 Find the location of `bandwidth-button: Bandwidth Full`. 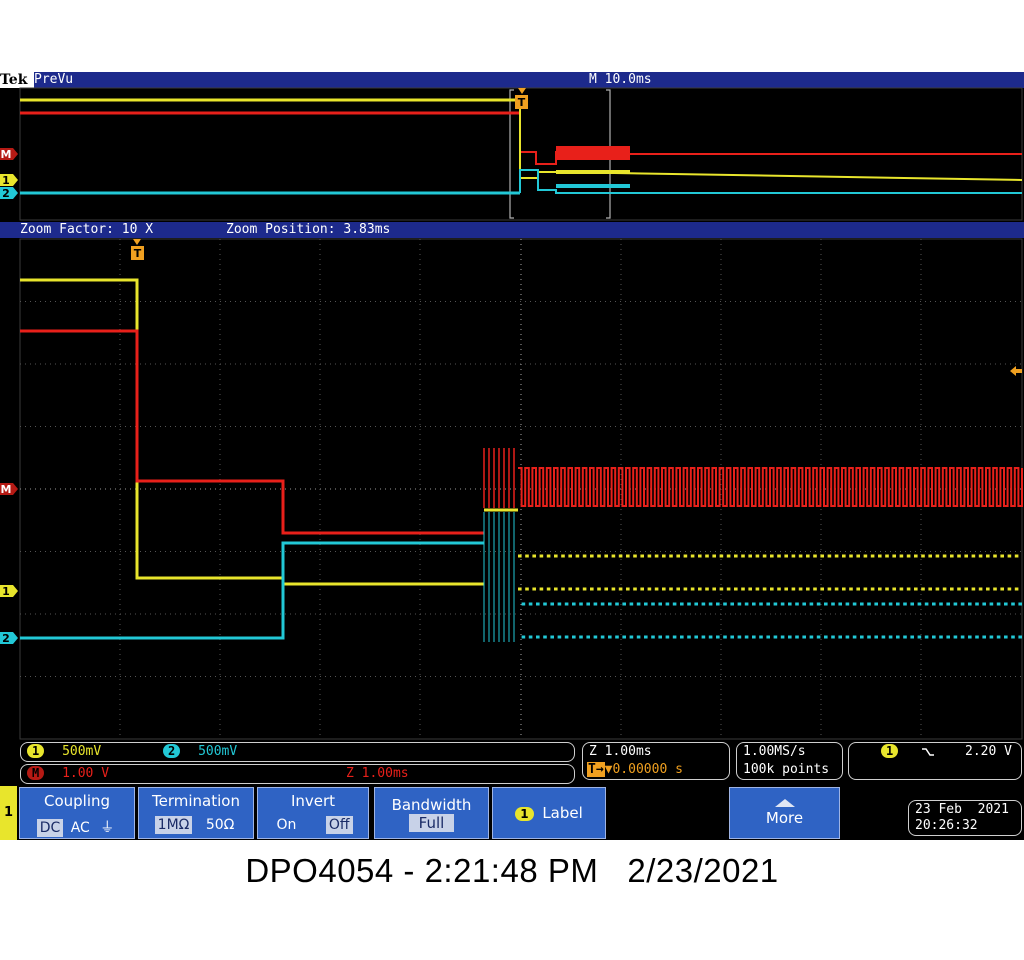

bandwidth-button: Bandwidth Full is located at coordinates (431, 813).